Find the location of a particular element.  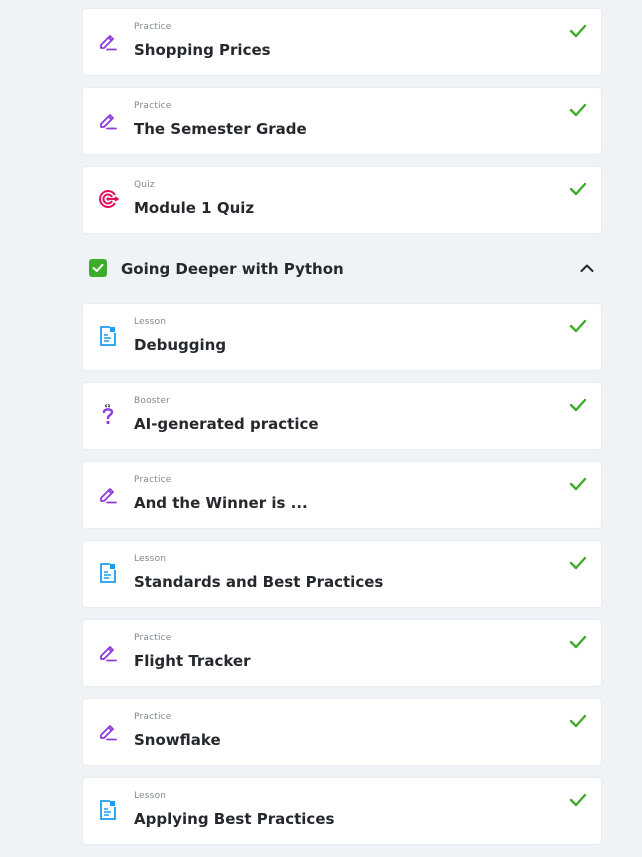

list-item-quiz: Quiz Module 1 Quiz is located at coordinates (342, 200).